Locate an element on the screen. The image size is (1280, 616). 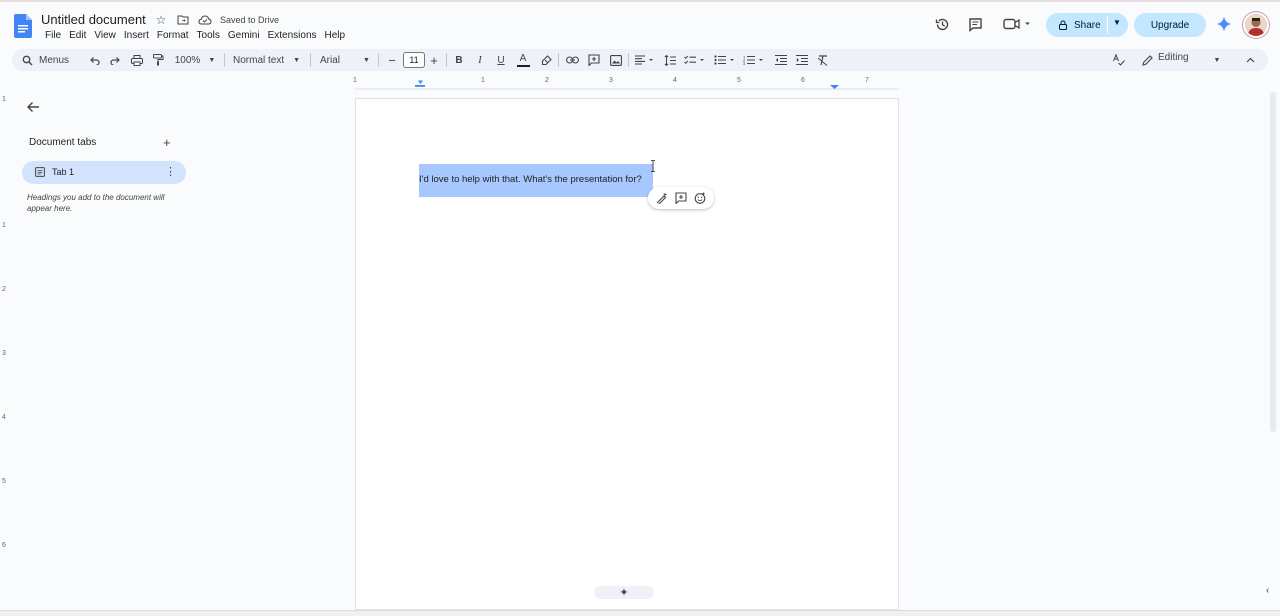
bulleted-list-icon is located at coordinates (726, 60).